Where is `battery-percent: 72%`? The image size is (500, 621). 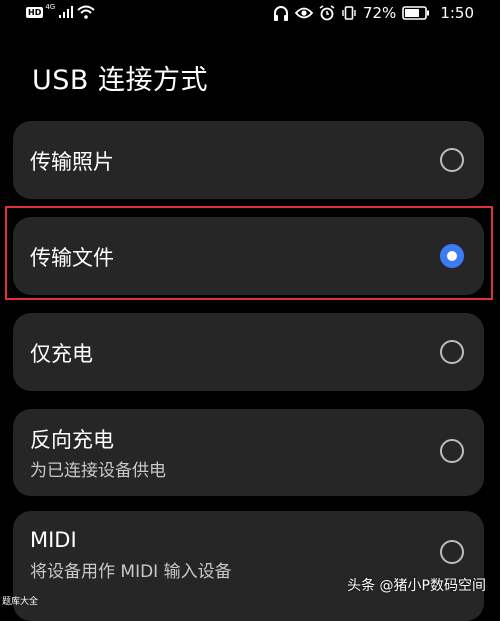
battery-percent: 72% is located at coordinates (379, 13).